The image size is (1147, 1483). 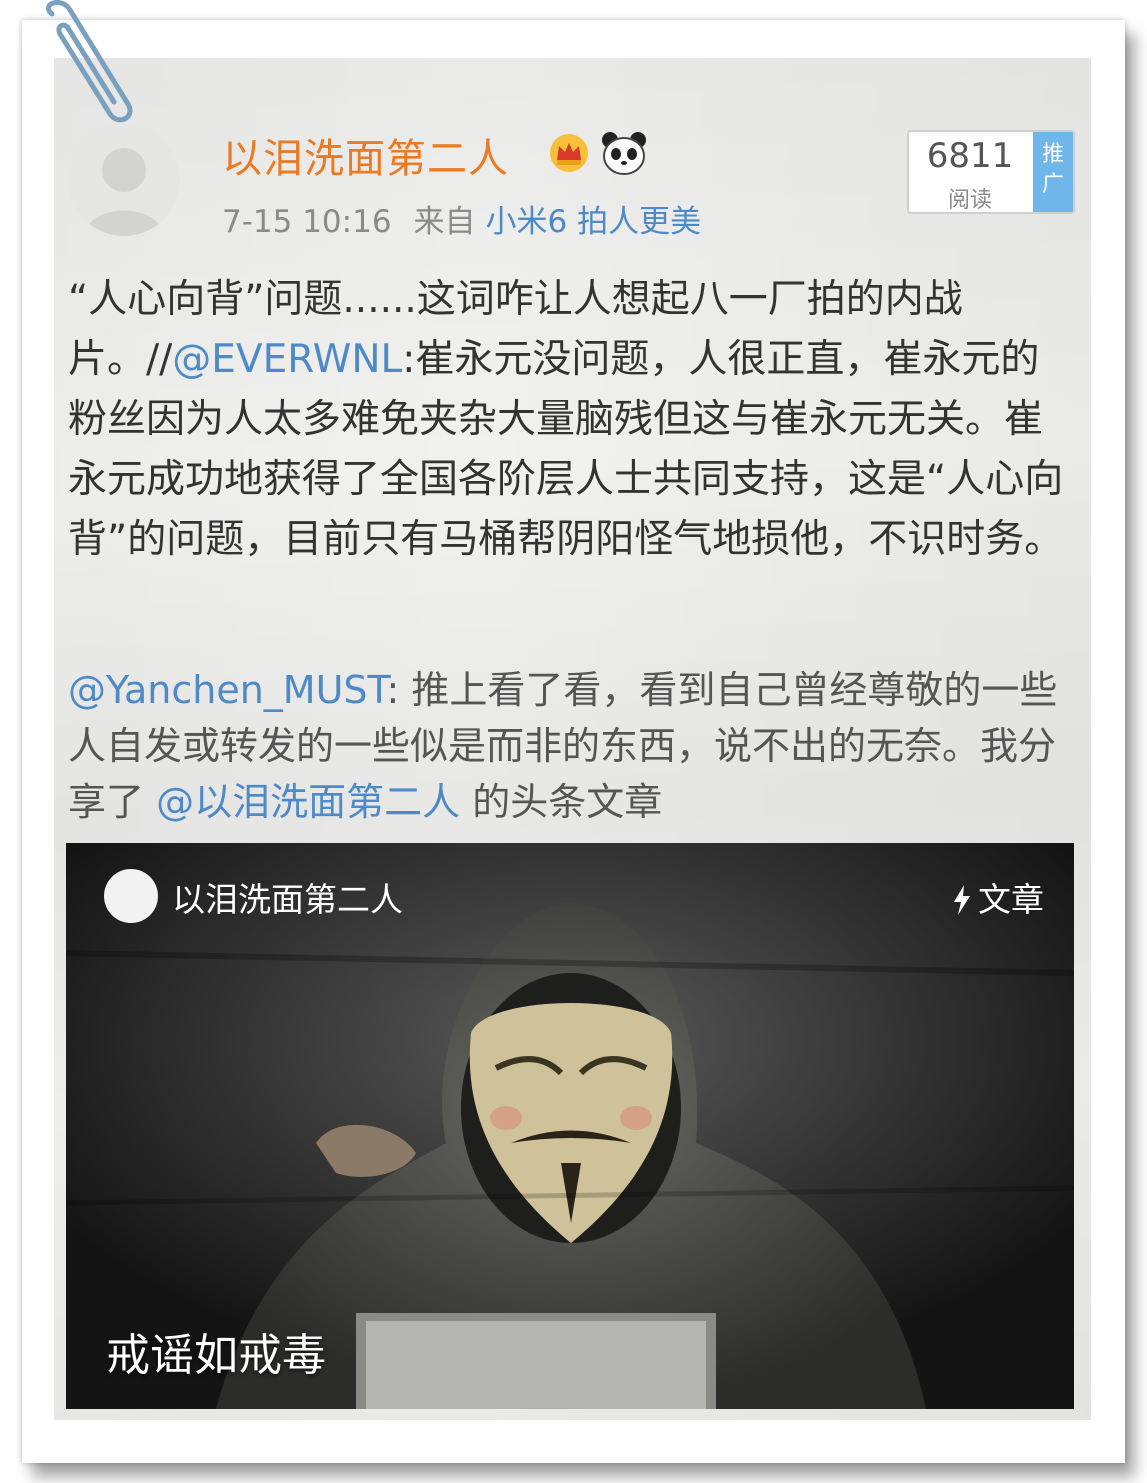 I want to click on source-link: 小米6 拍人更美, so click(x=594, y=222).